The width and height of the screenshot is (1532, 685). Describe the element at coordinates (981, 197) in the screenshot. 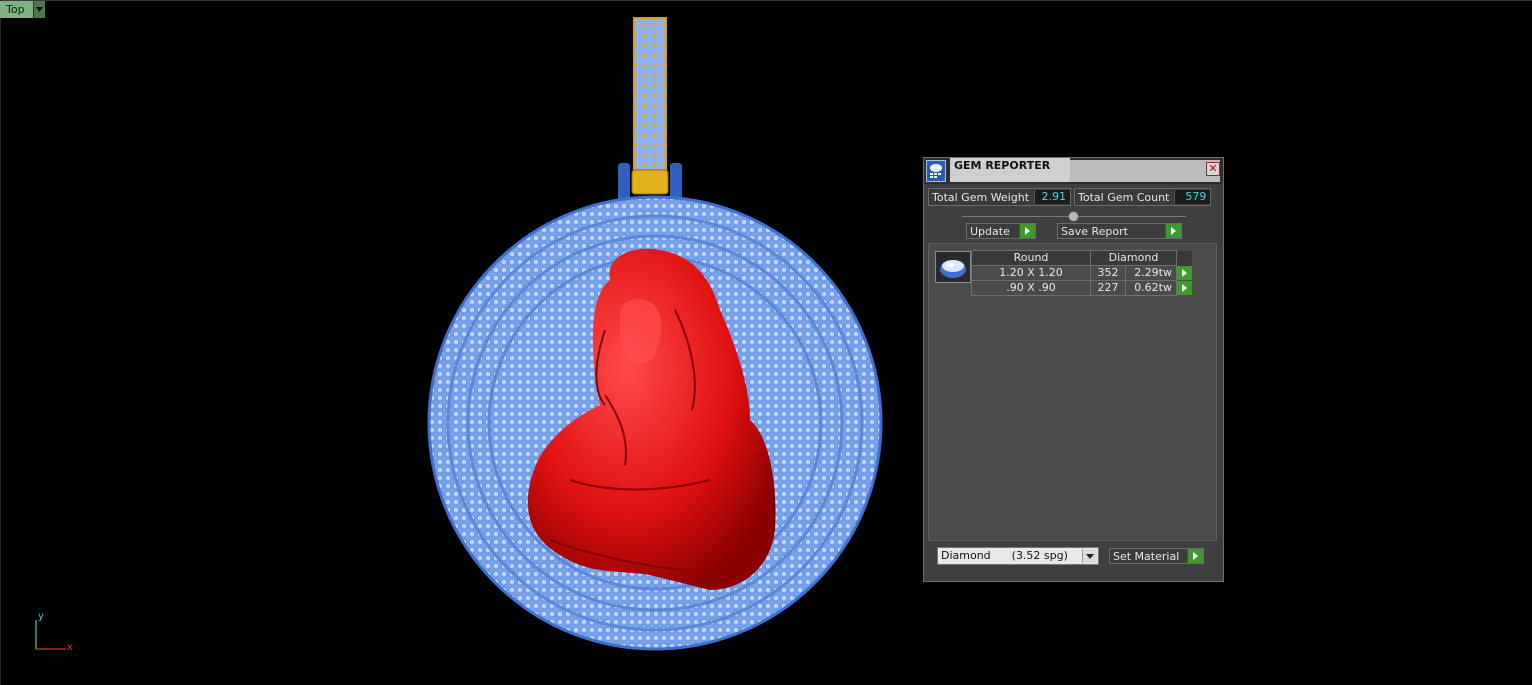

I see `total-gem-weight-label: Total Gem Weight` at that location.